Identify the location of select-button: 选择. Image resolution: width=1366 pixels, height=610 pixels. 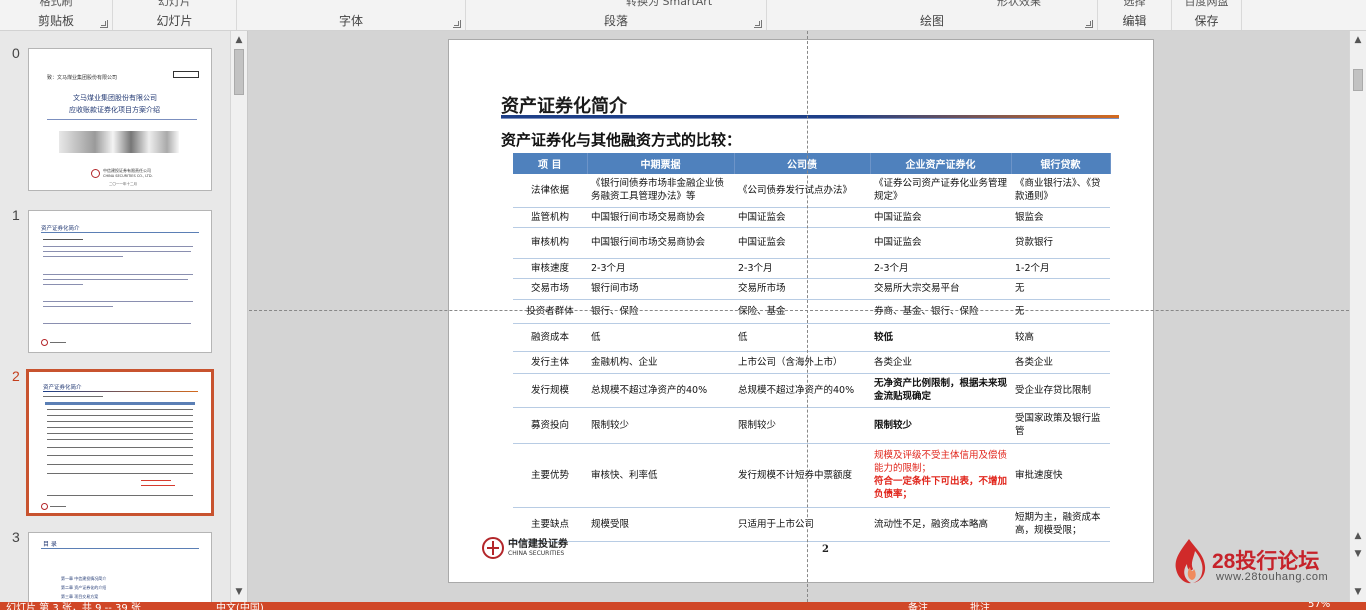
(1134, 4).